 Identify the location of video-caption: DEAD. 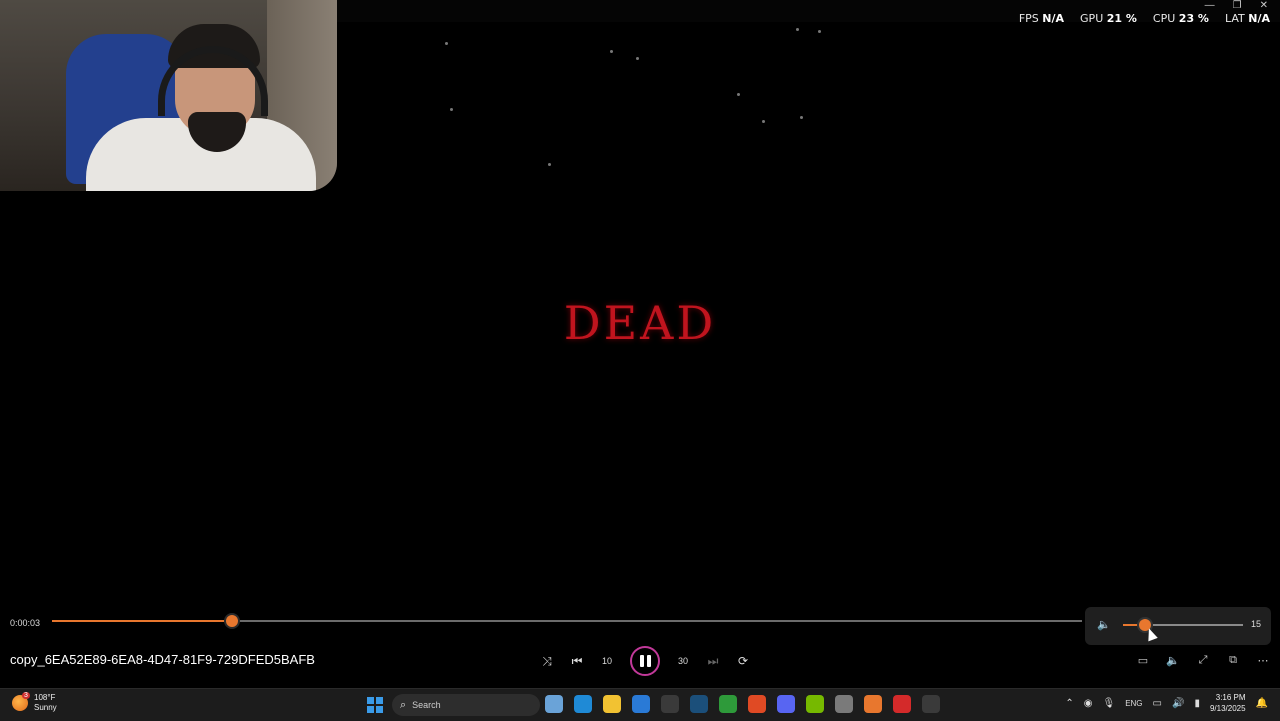
(640, 323).